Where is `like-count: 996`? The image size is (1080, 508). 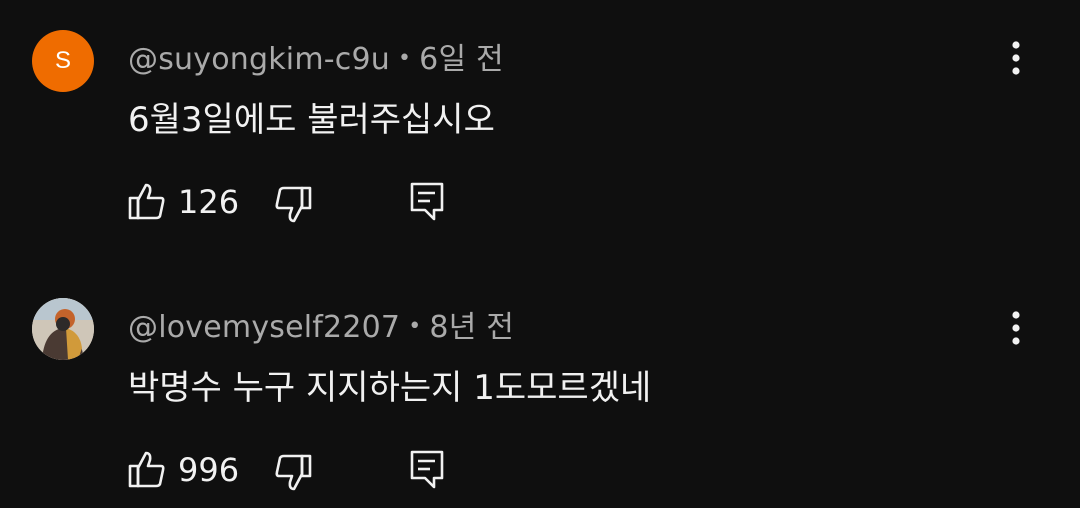
like-count: 996 is located at coordinates (209, 470).